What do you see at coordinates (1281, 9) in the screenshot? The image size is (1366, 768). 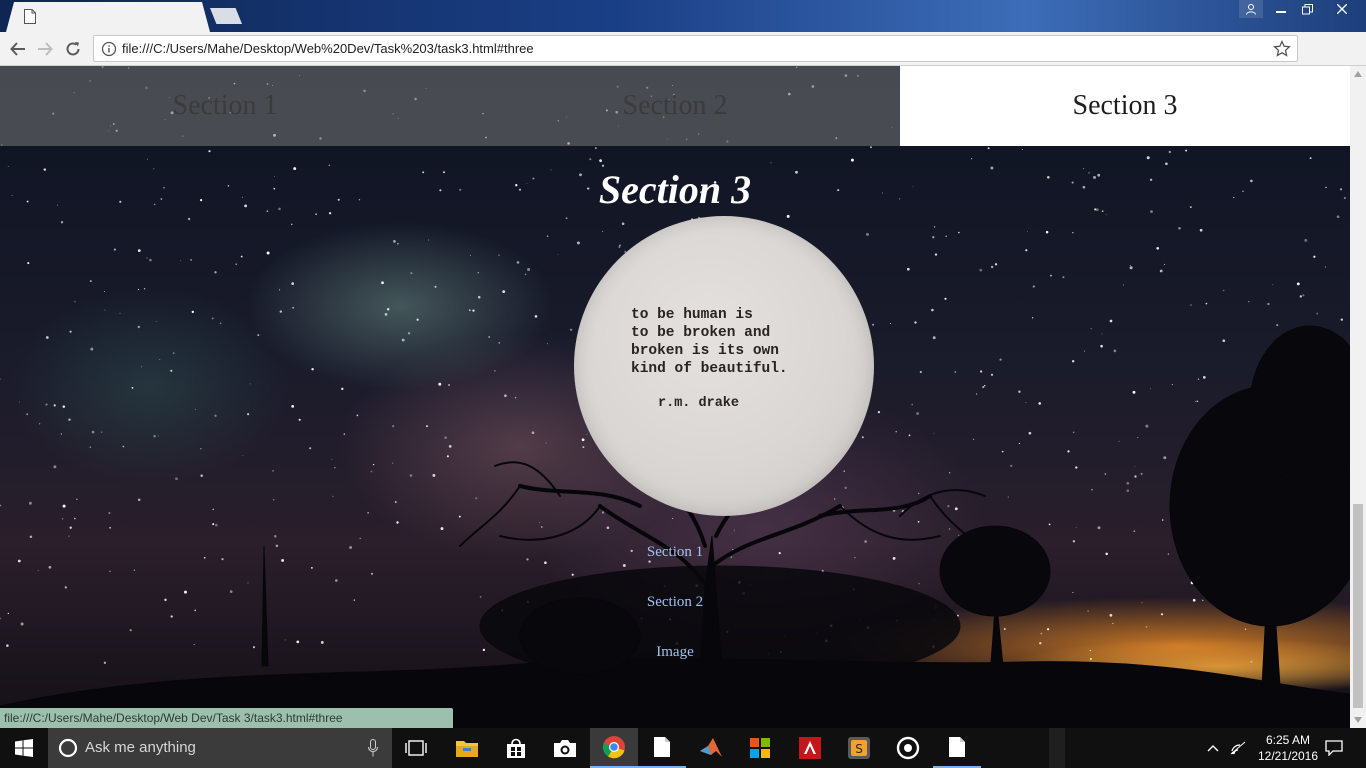 I see `minimize-icon` at bounding box center [1281, 9].